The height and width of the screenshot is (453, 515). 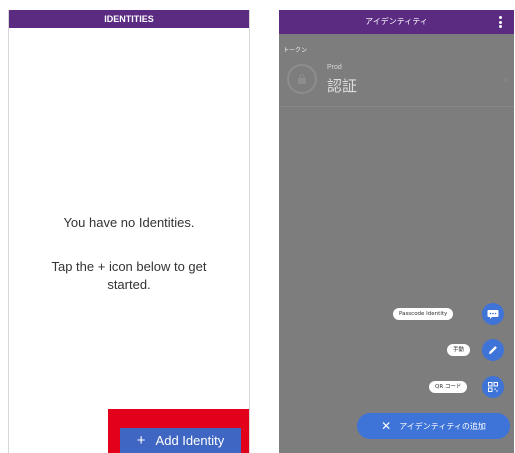 I want to click on token-name: 認証, so click(x=342, y=86).